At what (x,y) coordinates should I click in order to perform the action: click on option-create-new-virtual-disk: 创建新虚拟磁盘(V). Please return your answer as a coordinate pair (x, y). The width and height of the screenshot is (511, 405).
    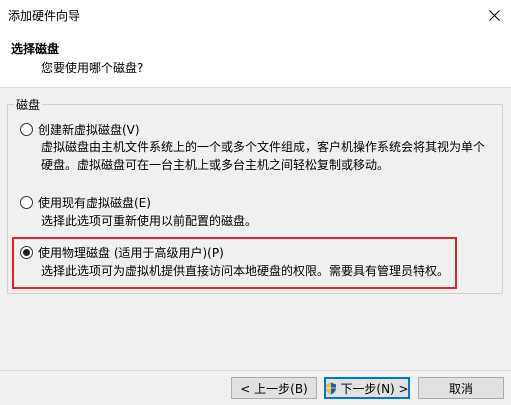
    Looking at the image, I should click on (80, 129).